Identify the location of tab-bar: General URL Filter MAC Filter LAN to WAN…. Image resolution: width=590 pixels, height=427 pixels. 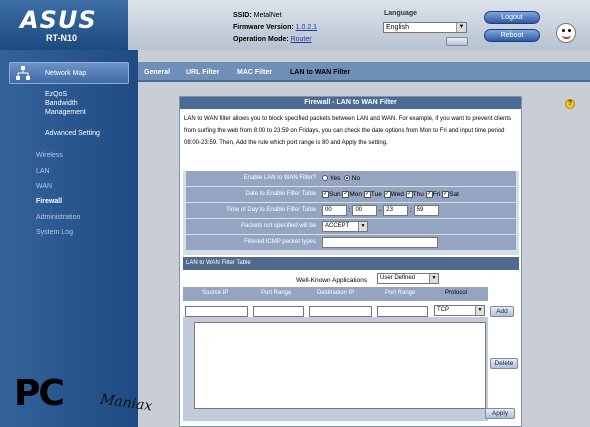
(364, 72).